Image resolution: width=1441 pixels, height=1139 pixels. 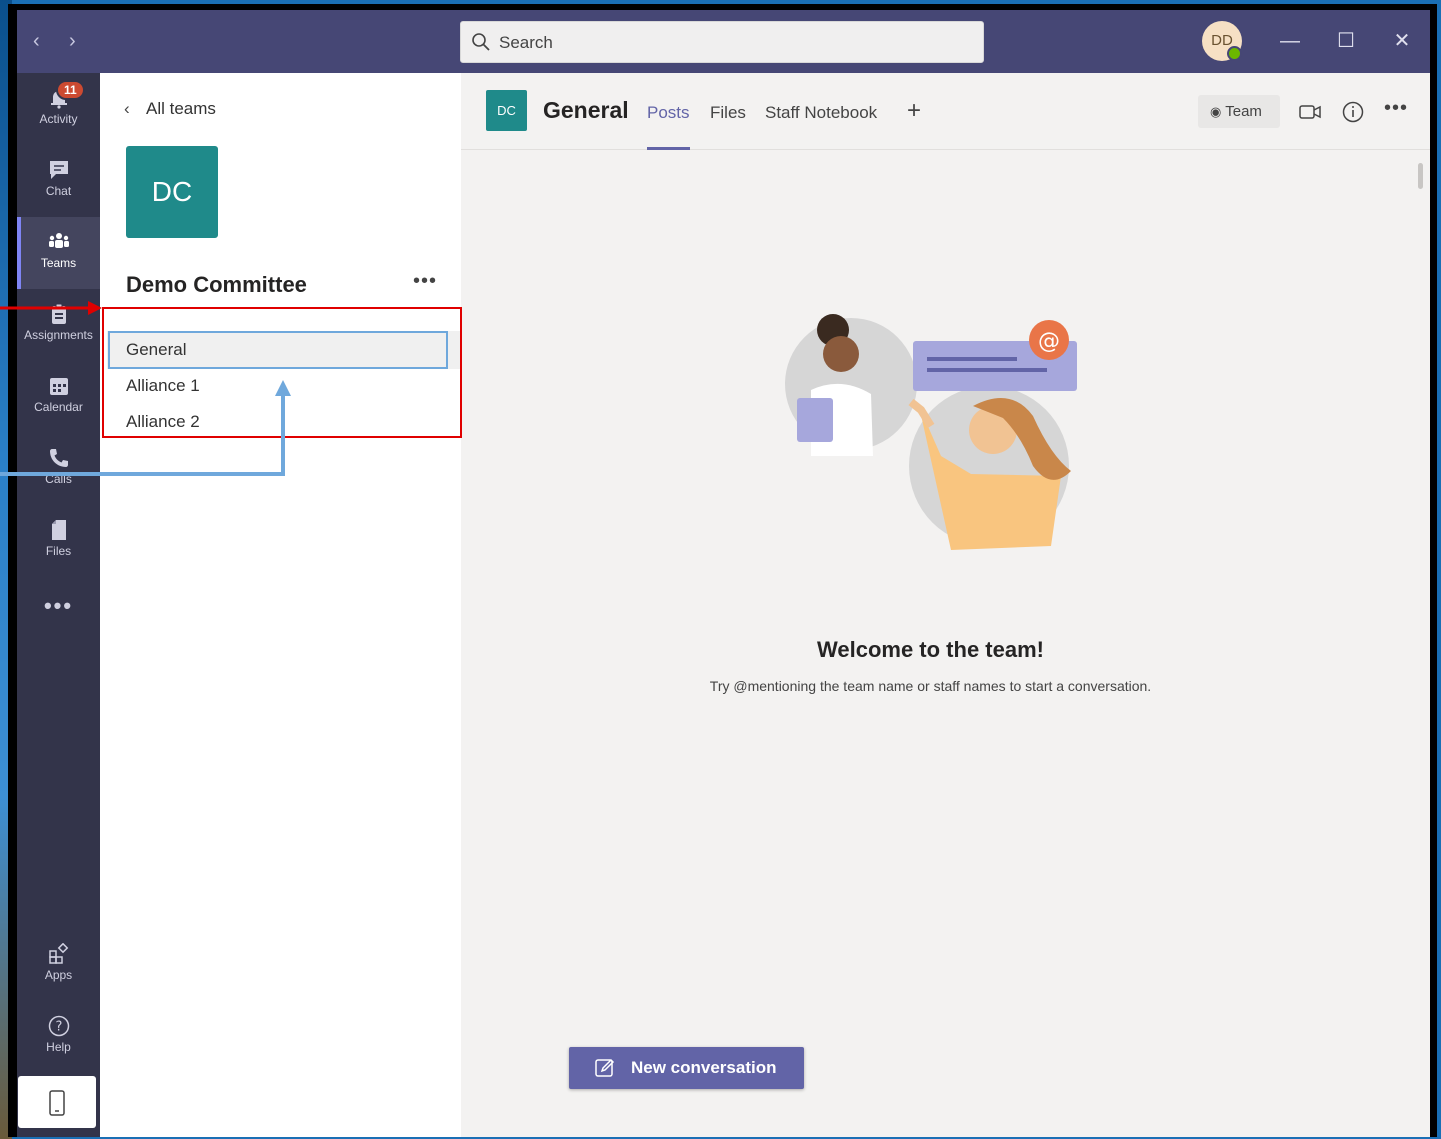 What do you see at coordinates (172, 192) in the screenshot?
I see `team-avatar: DC` at bounding box center [172, 192].